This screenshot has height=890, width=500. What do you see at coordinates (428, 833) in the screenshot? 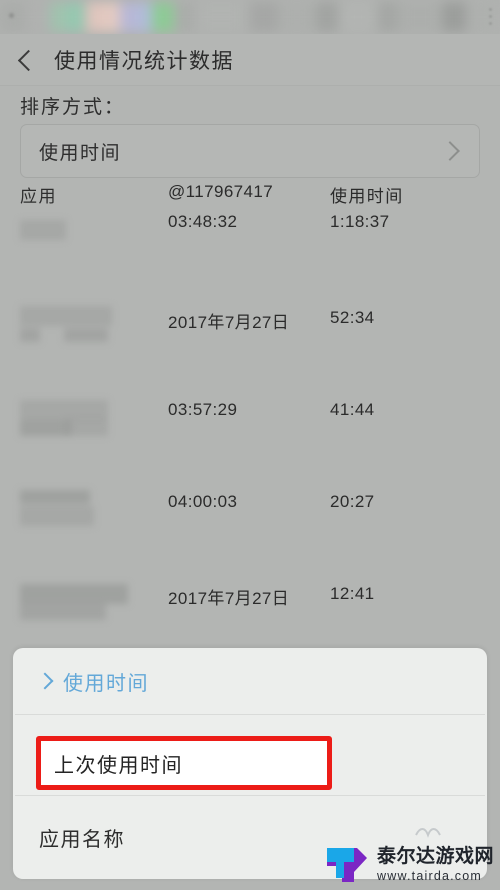
I see `squiggle-icon` at bounding box center [428, 833].